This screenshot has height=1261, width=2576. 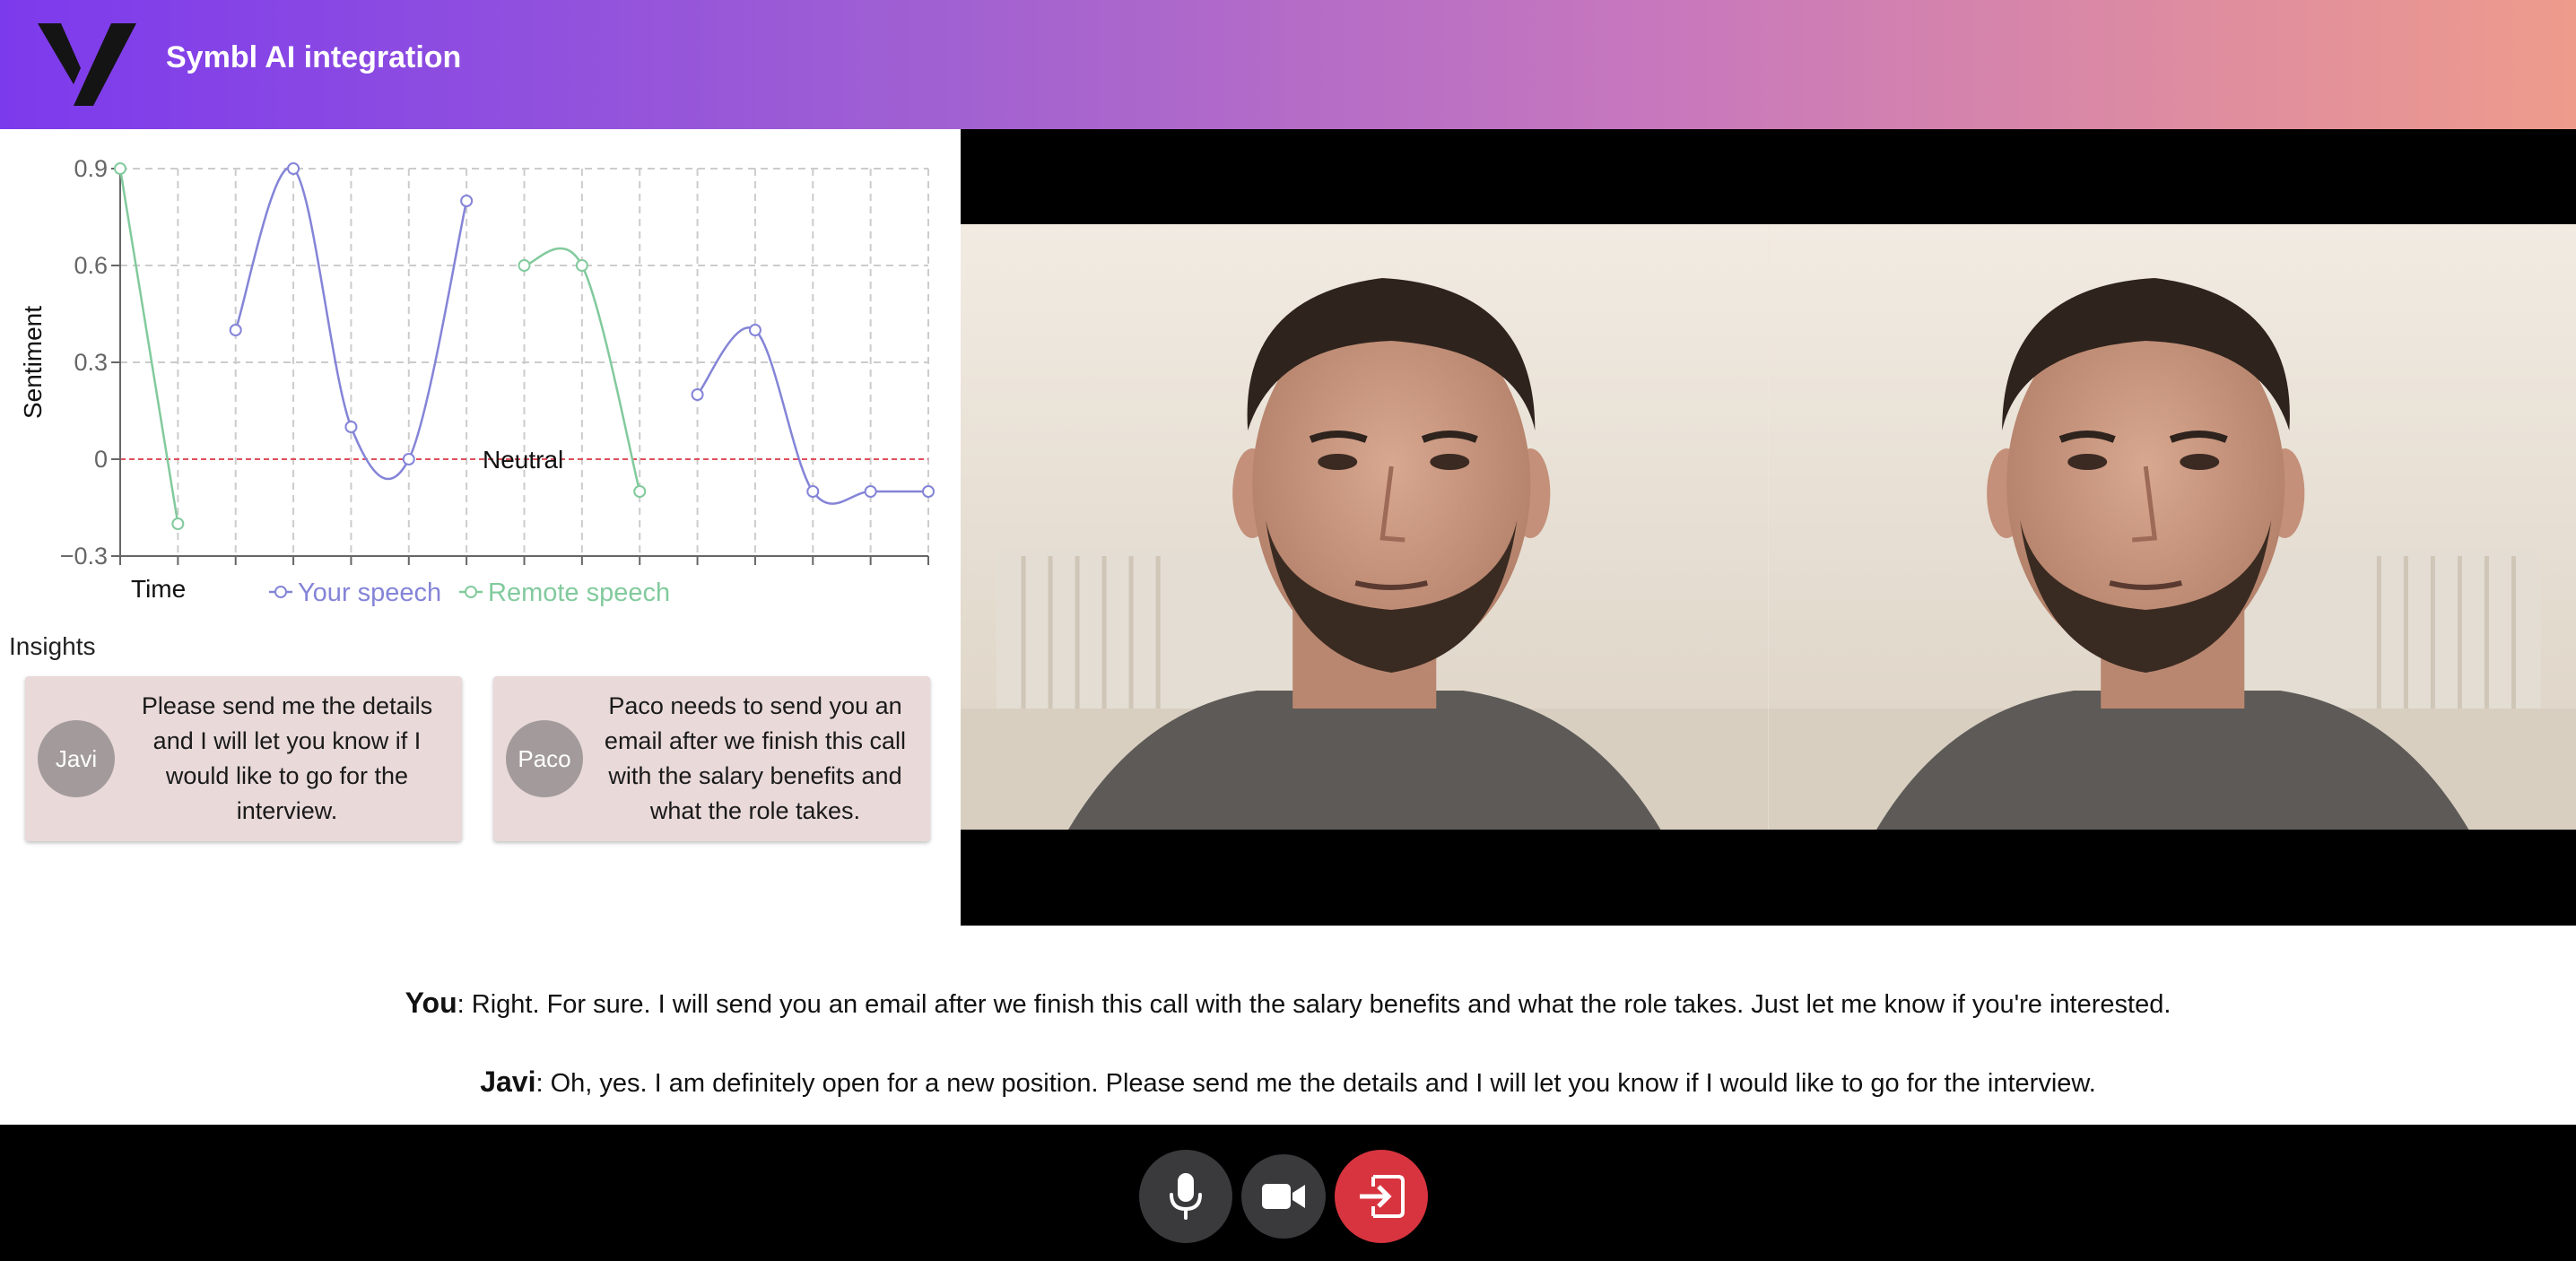 I want to click on leave-call-button, so click(x=1381, y=1196).